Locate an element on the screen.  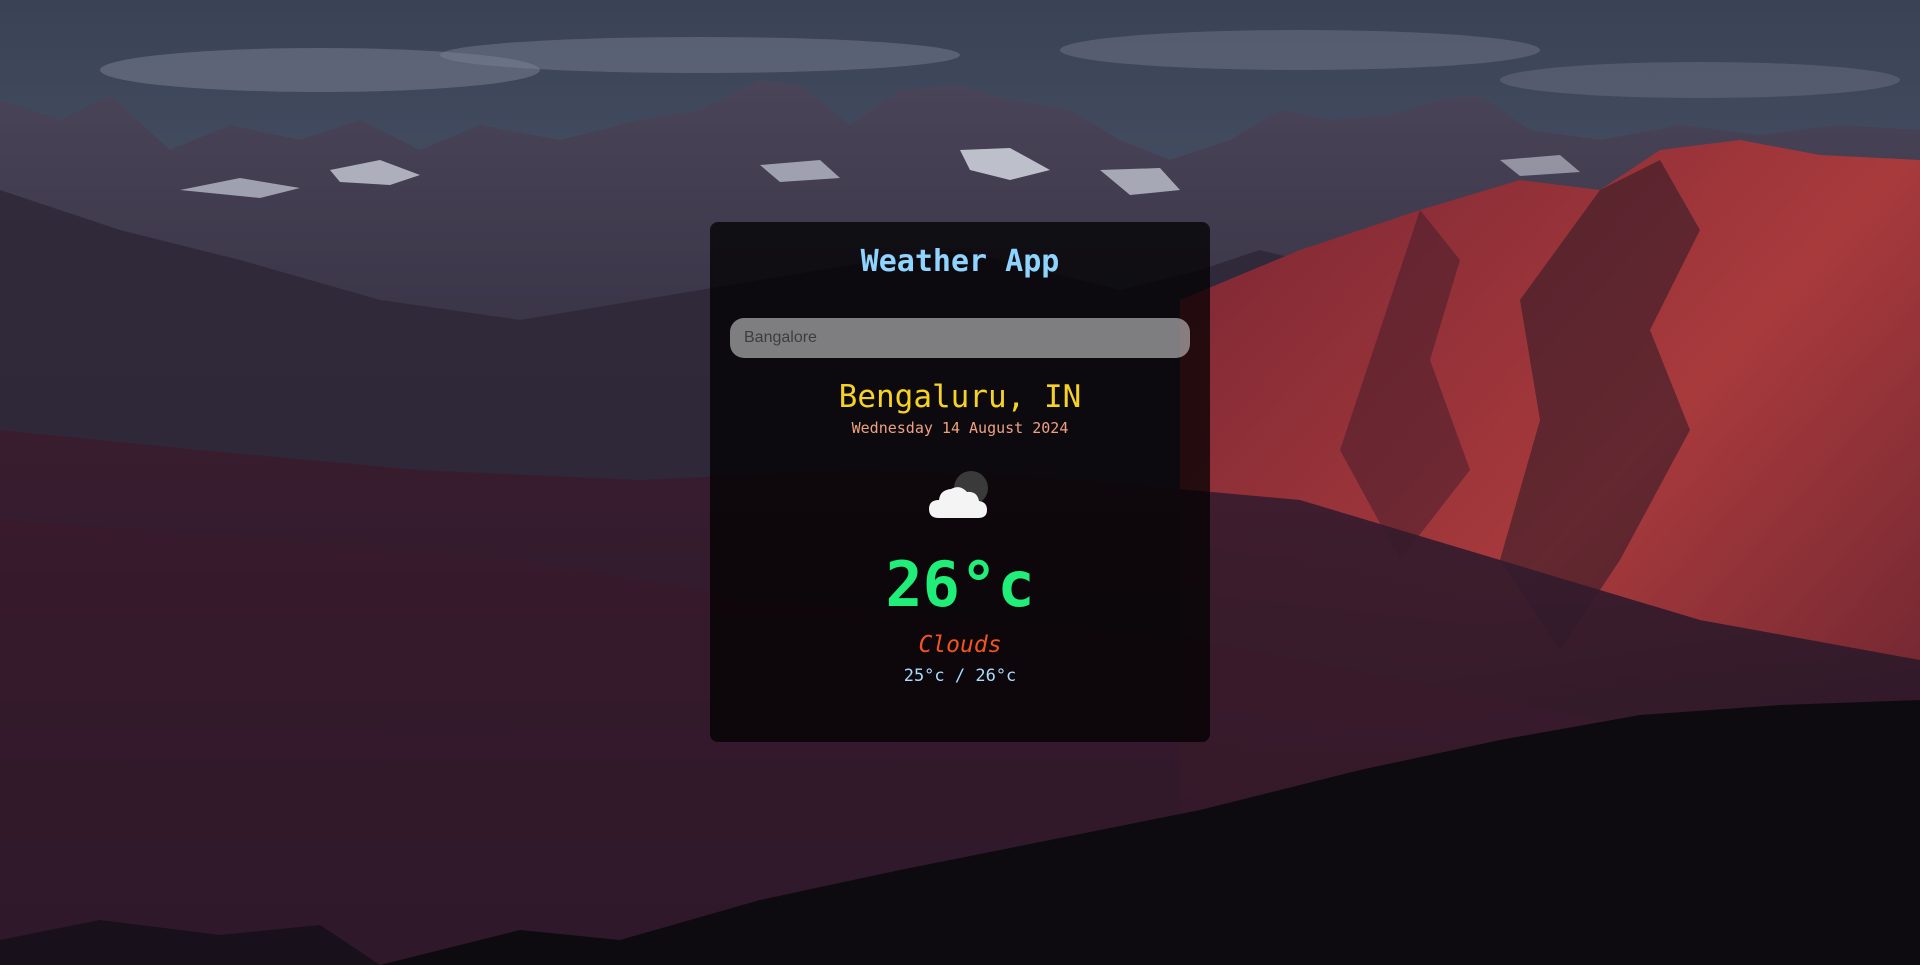
weather-condition: Clouds is located at coordinates (960, 645).